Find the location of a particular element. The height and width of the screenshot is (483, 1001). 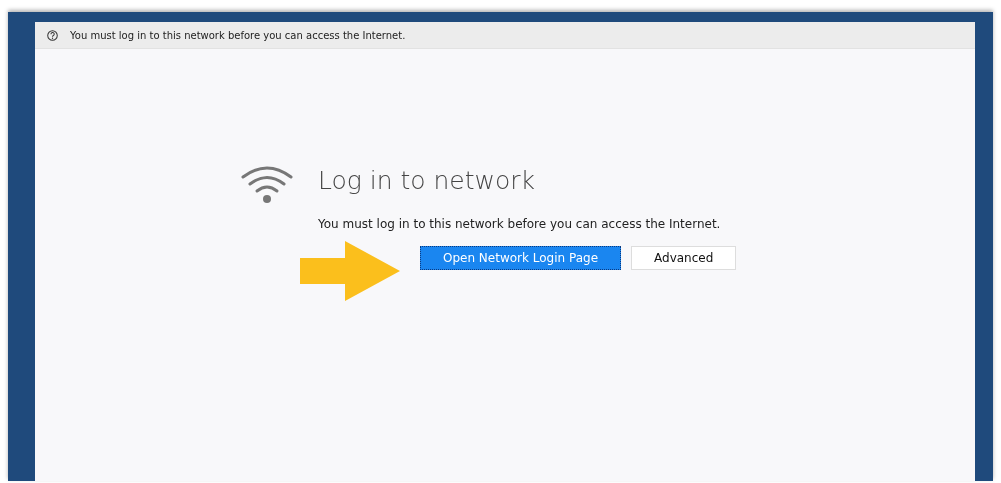

help-icon is located at coordinates (52, 35).